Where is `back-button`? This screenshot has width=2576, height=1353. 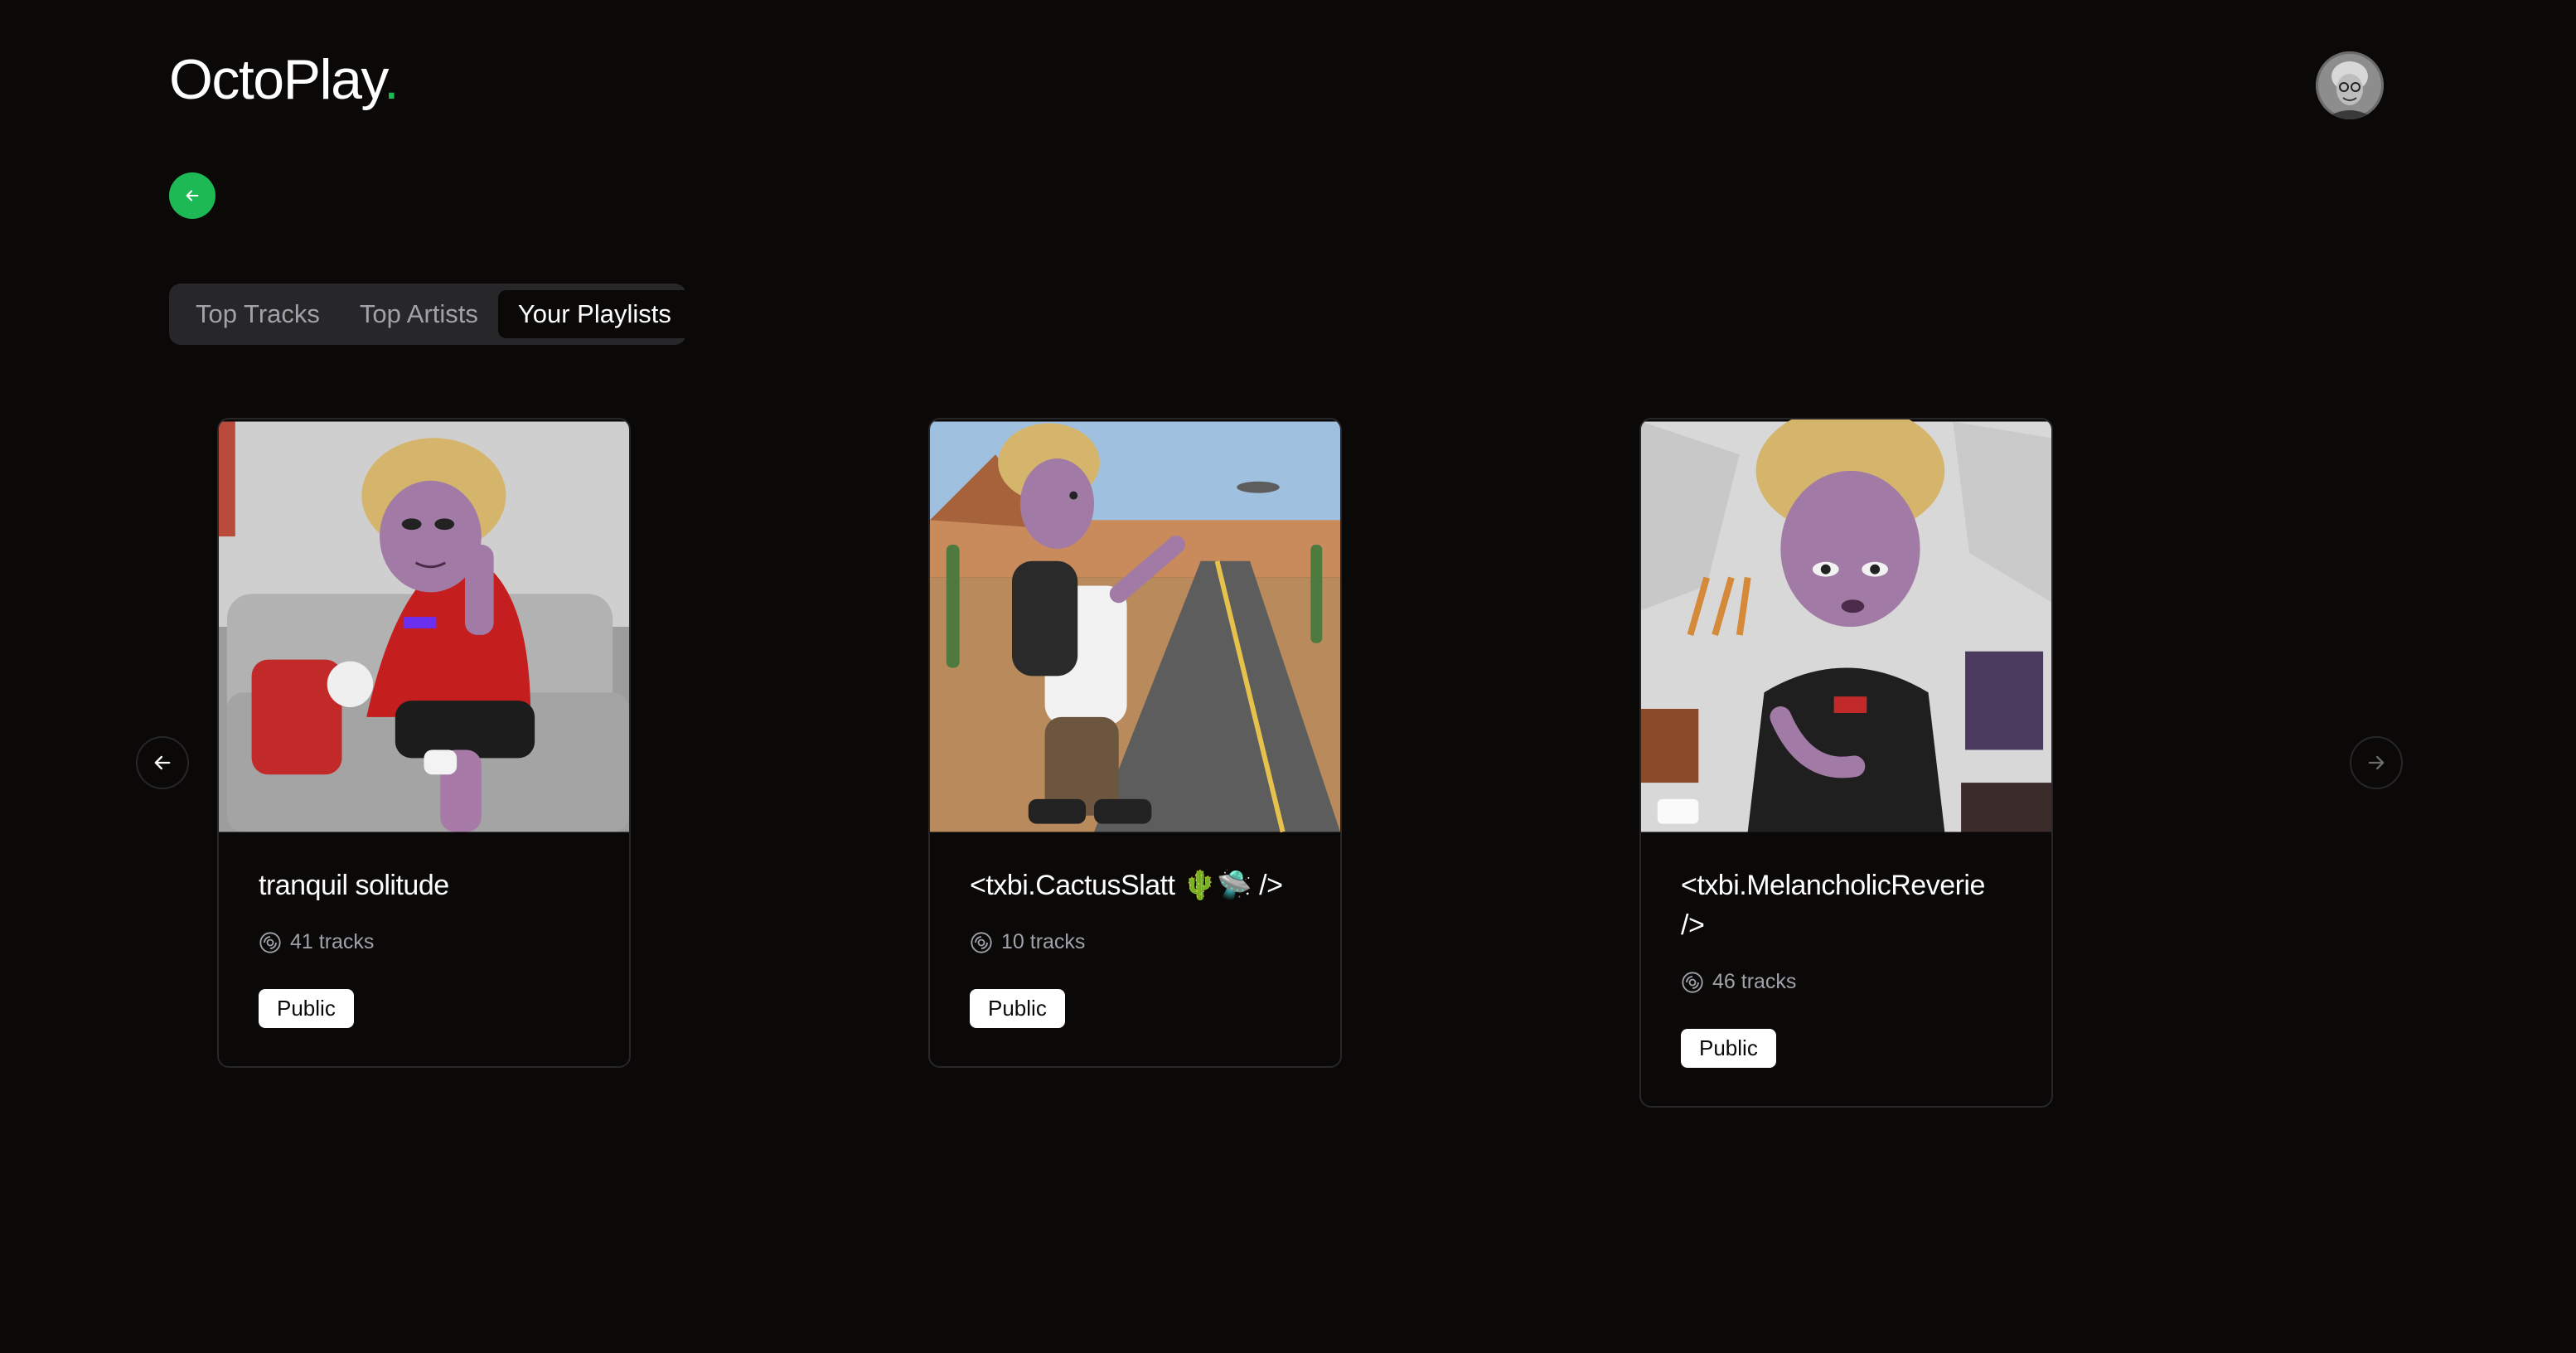 back-button is located at coordinates (192, 196).